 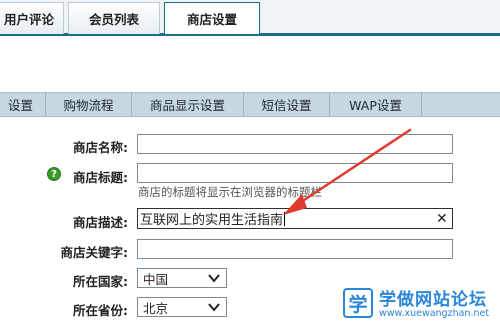 I want to click on site-watermark: 学 学做网站论坛 www.xuewangzhan.net, so click(x=420, y=303).